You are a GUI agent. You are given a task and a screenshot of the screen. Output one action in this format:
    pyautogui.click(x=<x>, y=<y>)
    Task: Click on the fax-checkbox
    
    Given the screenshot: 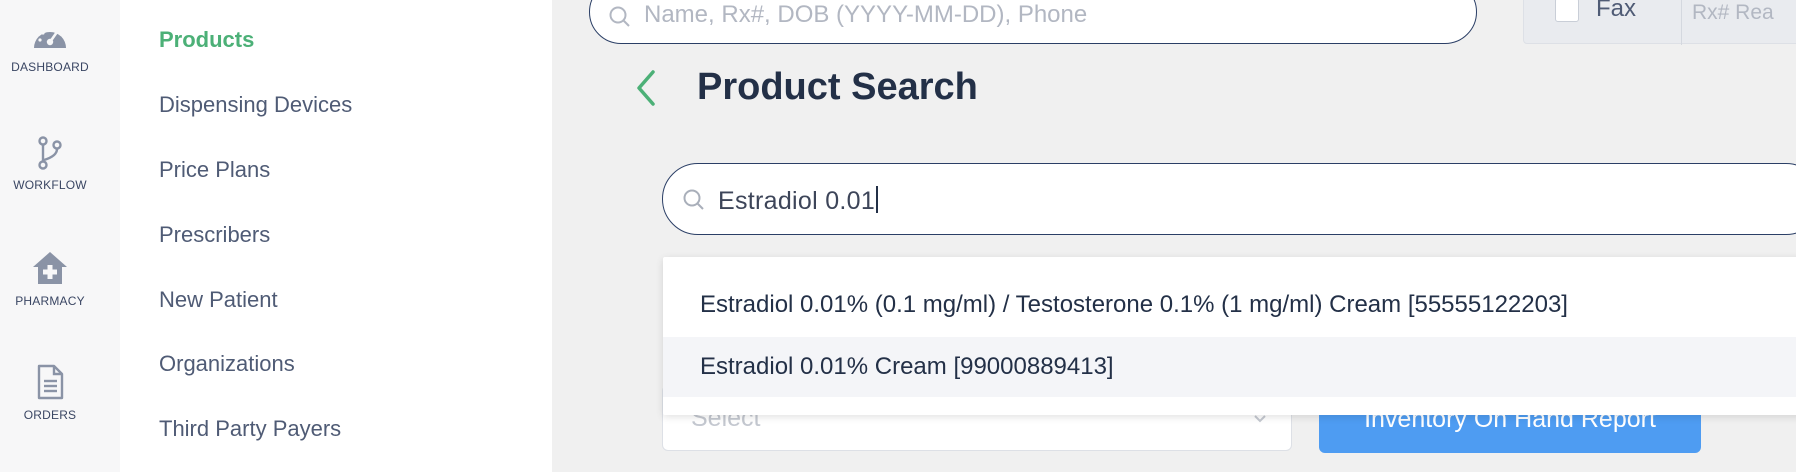 What is the action you would take?
    pyautogui.click(x=1567, y=11)
    